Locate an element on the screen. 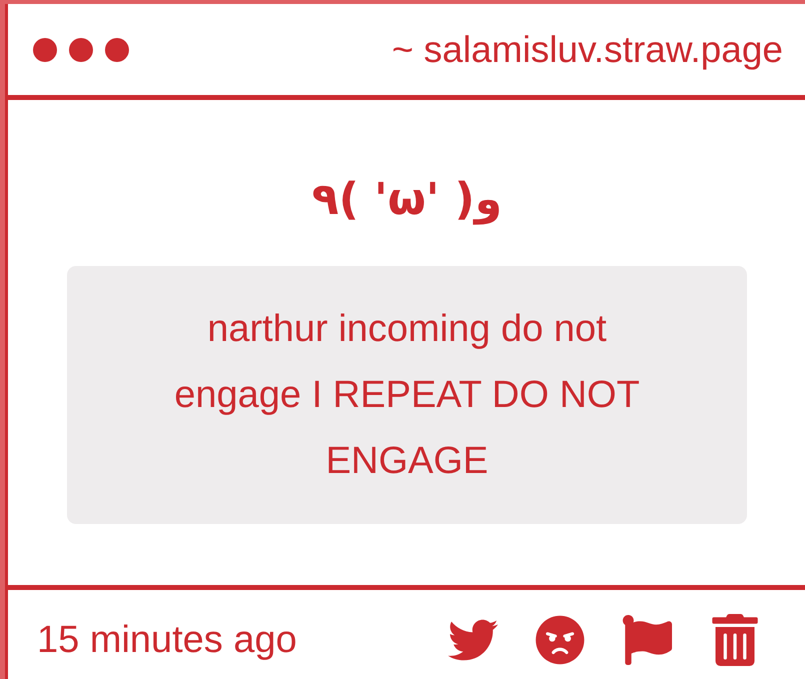 The image size is (805, 679). angry-face-icon is located at coordinates (560, 639).